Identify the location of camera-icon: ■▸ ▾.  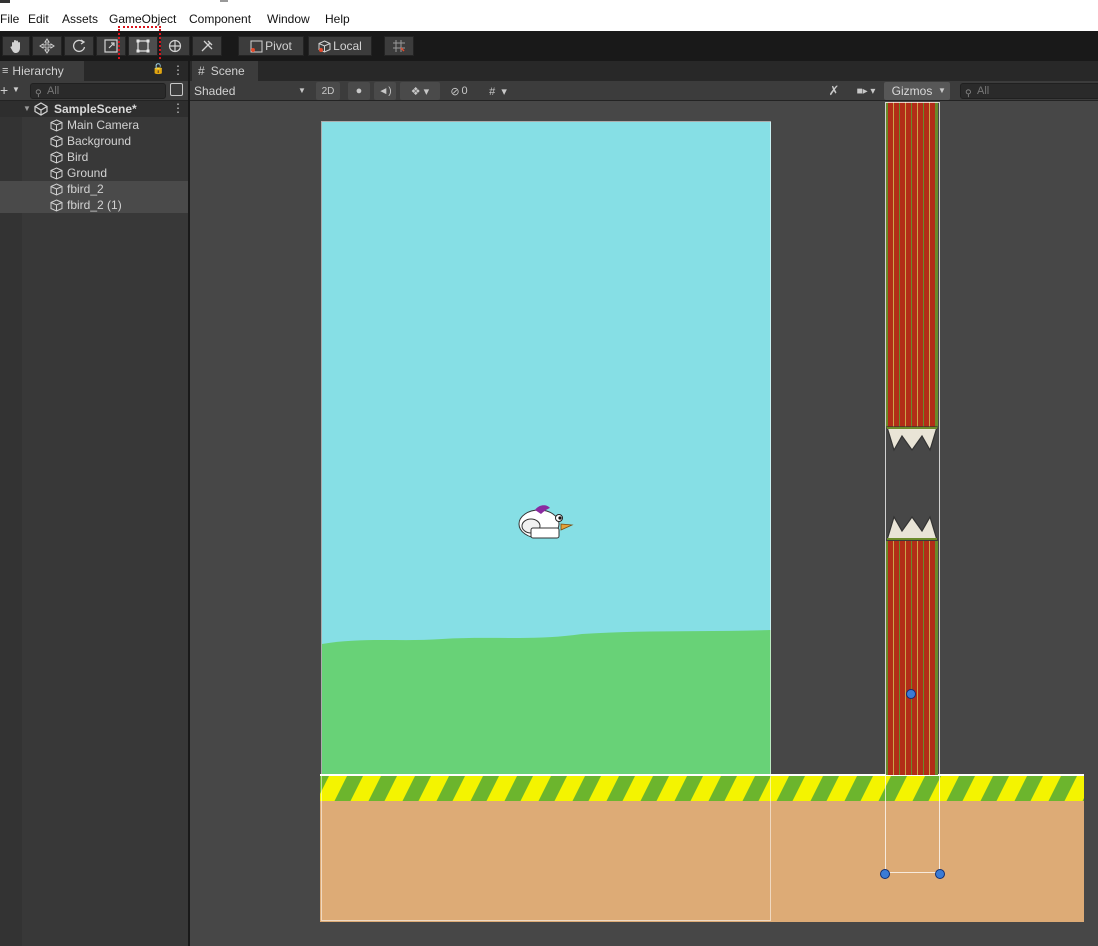
(866, 91).